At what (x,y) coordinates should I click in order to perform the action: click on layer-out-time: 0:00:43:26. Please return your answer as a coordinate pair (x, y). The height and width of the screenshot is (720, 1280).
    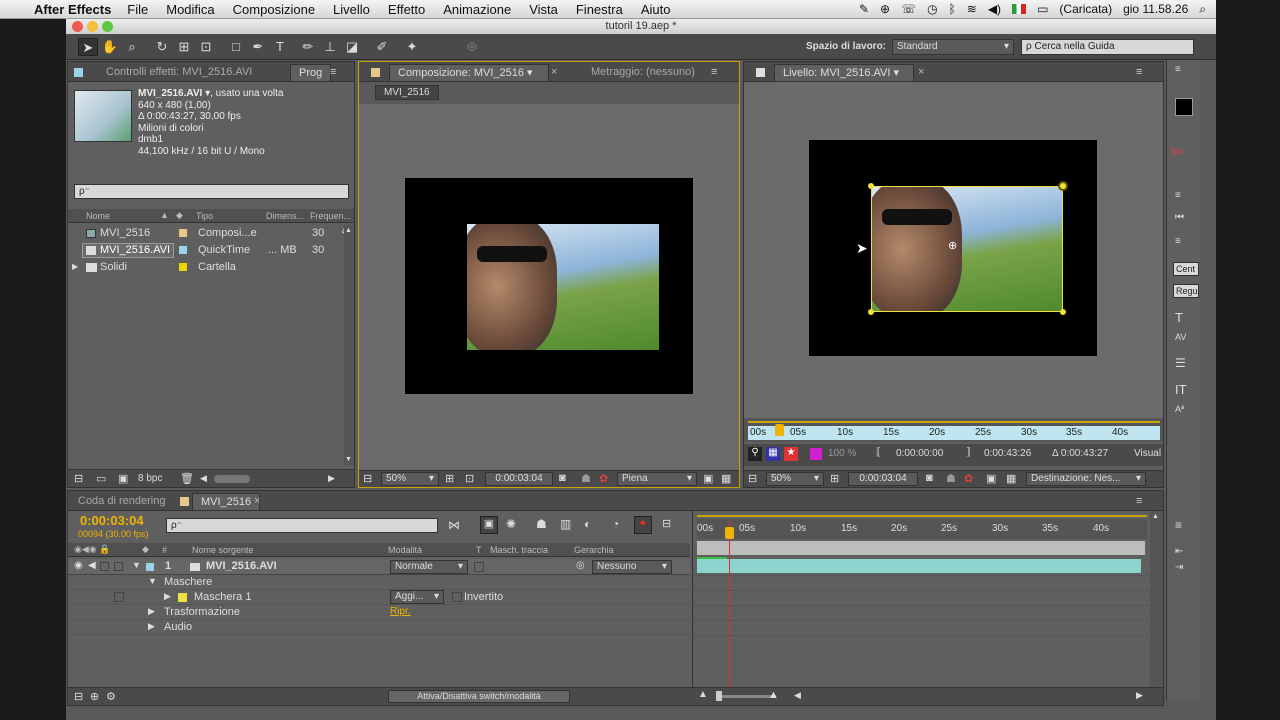
    Looking at the image, I should click on (1007, 453).